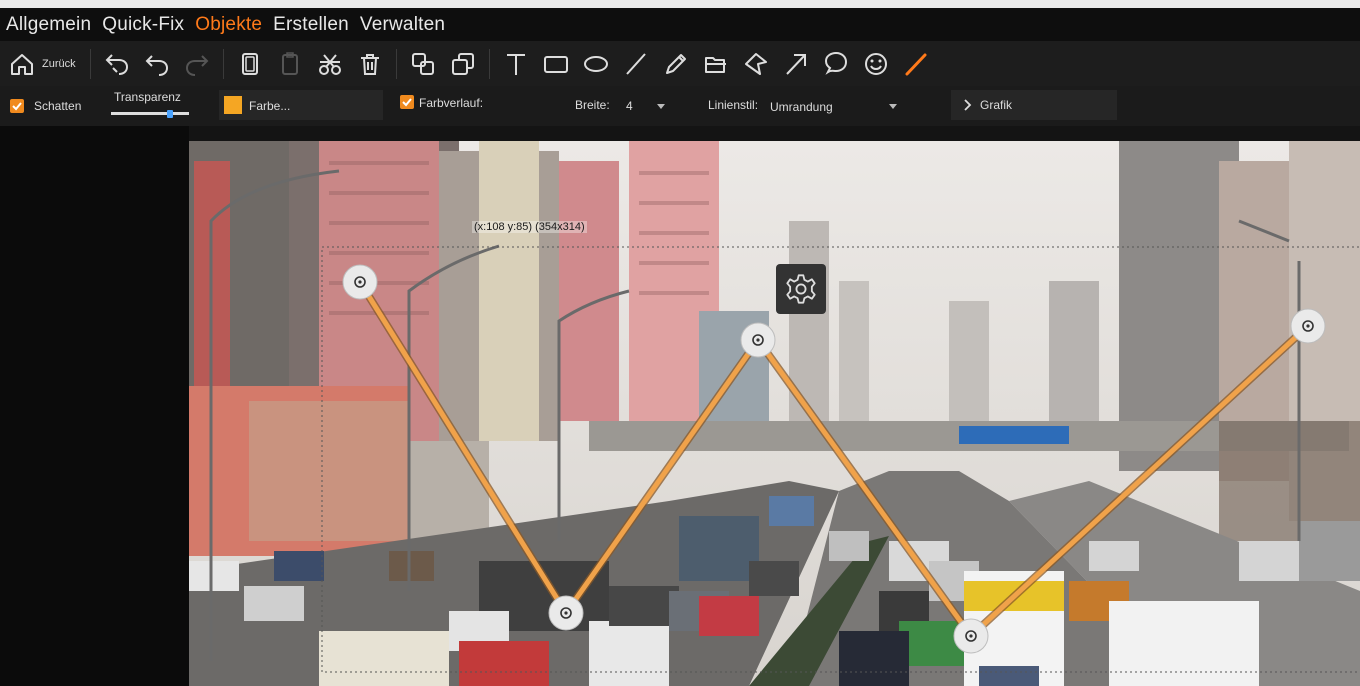 The image size is (1360, 686). What do you see at coordinates (451, 103) in the screenshot?
I see `farbverlauf-label: Farbverlauf:` at bounding box center [451, 103].